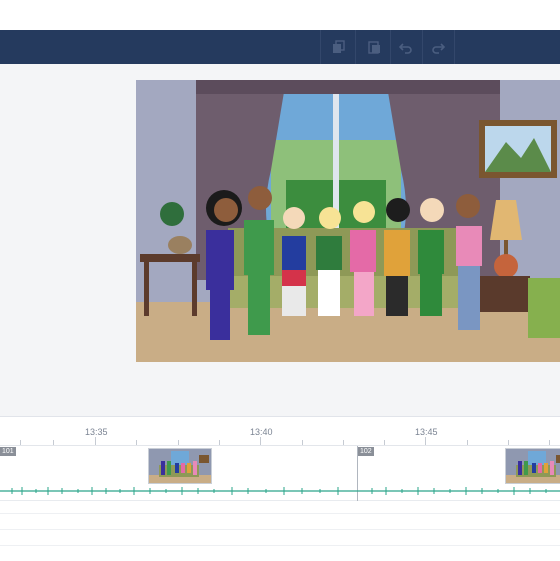  What do you see at coordinates (426, 432) in the screenshot?
I see `ruler-time-label: 13:45` at bounding box center [426, 432].